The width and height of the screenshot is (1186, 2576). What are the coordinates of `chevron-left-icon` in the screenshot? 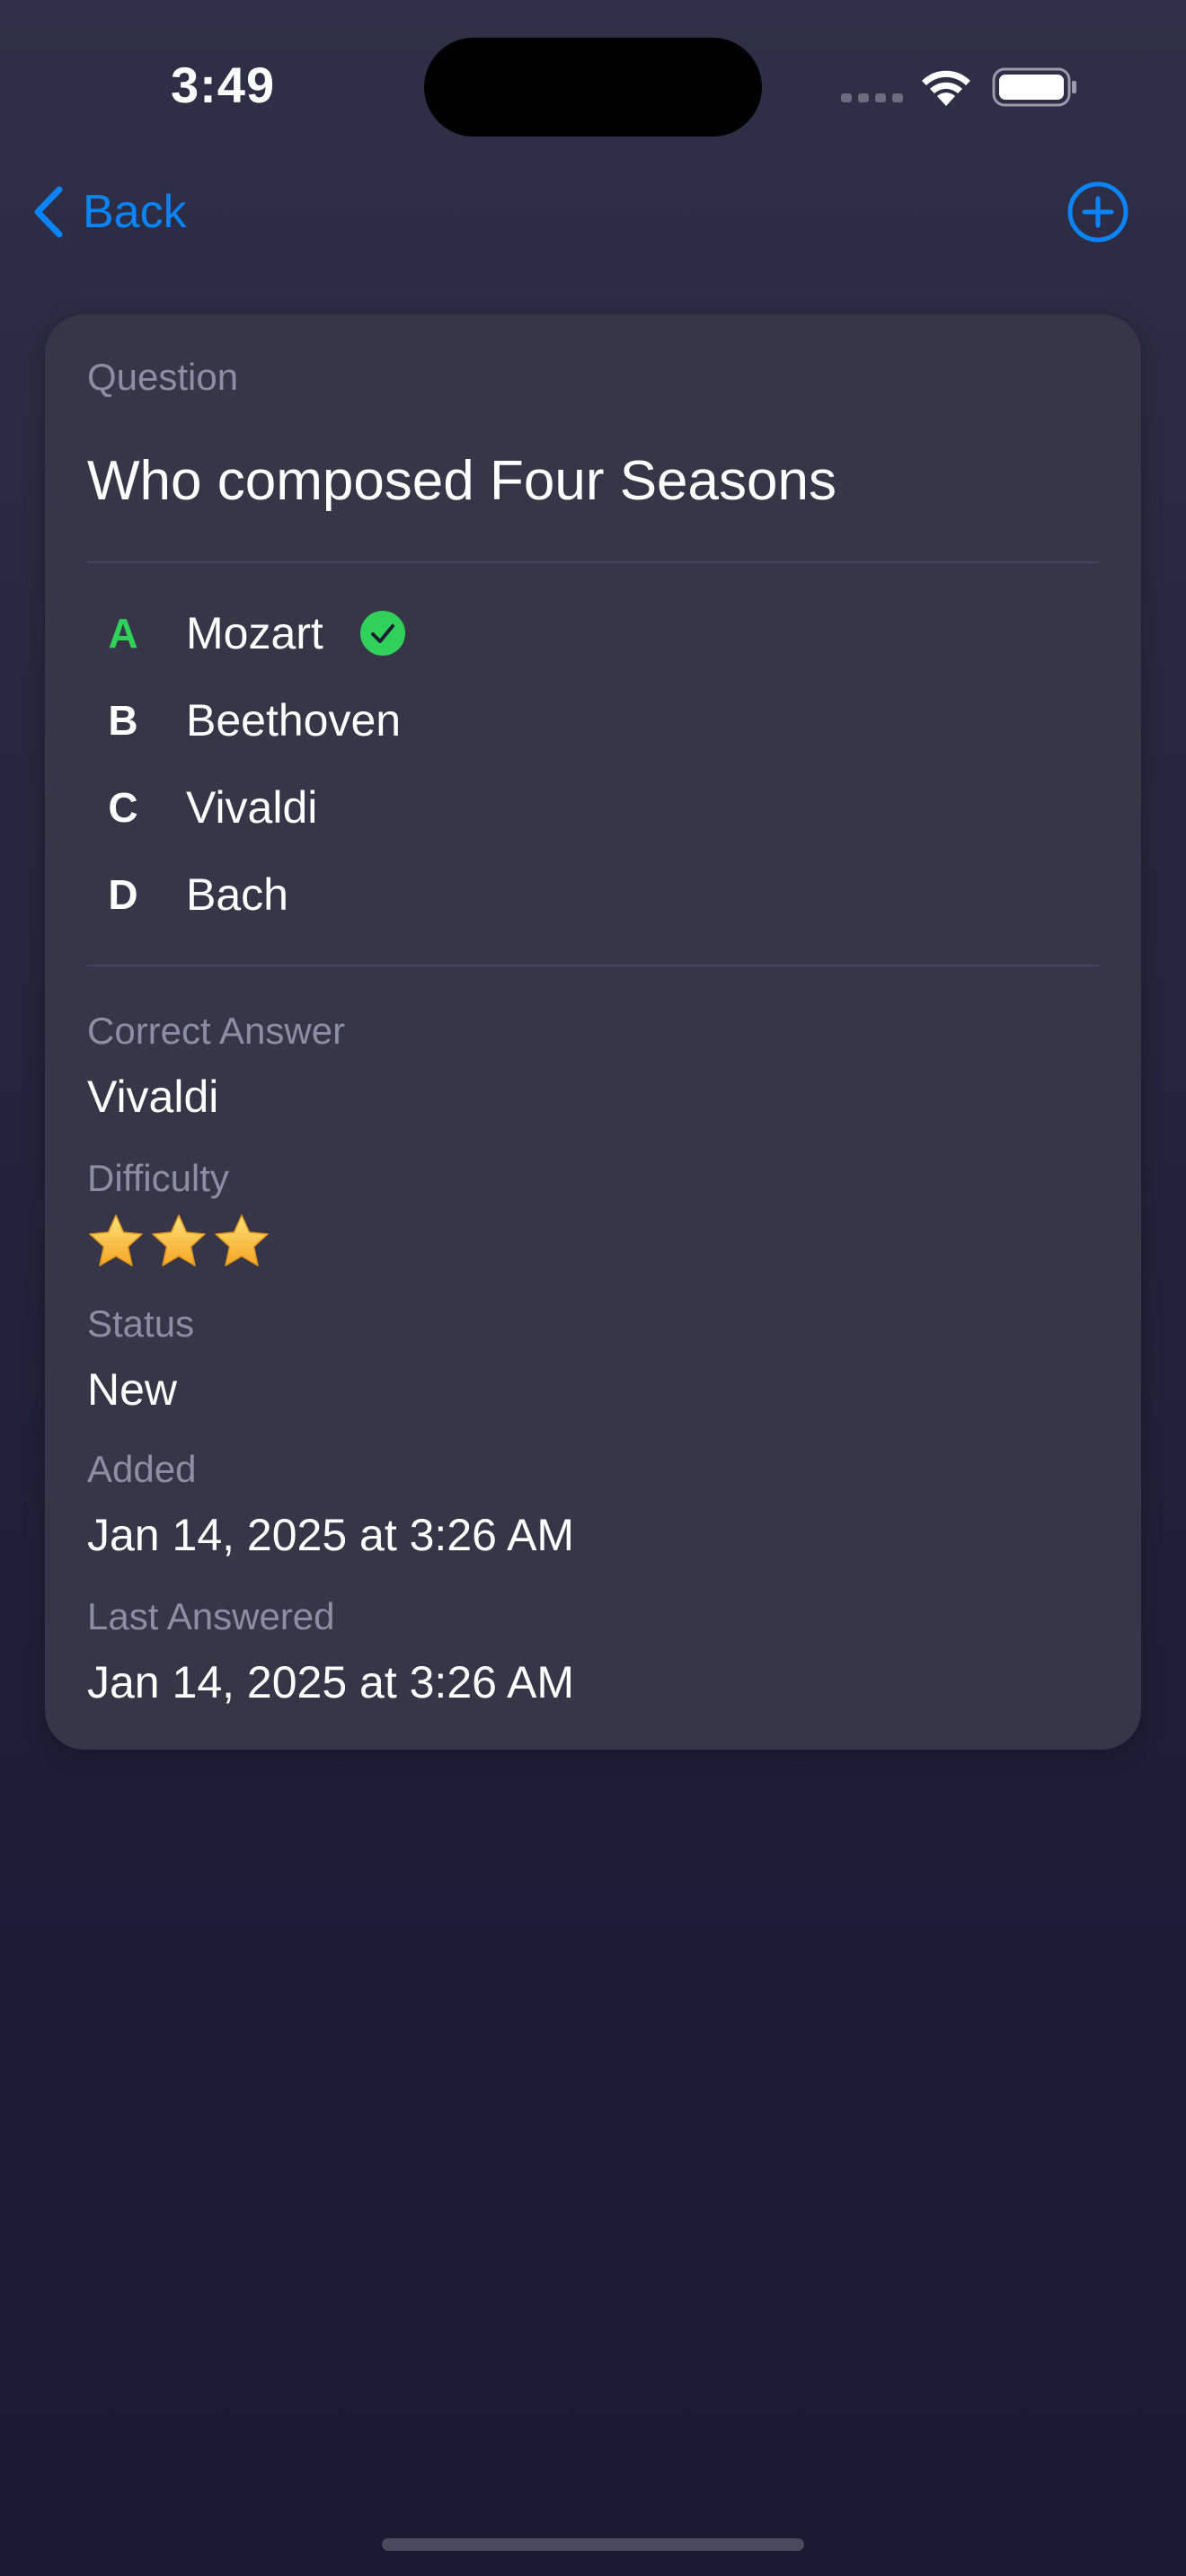 It's located at (48, 212).